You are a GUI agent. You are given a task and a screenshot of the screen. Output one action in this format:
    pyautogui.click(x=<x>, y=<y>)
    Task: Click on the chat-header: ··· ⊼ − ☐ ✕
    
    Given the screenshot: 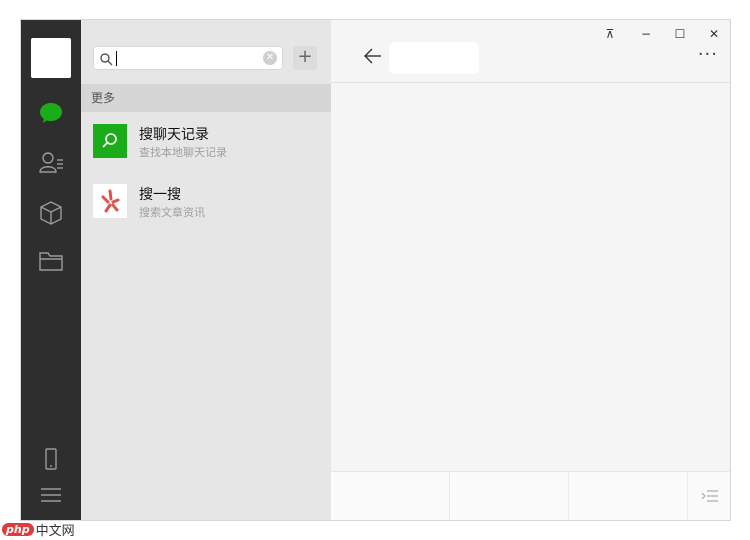 What is the action you would take?
    pyautogui.click(x=530, y=51)
    